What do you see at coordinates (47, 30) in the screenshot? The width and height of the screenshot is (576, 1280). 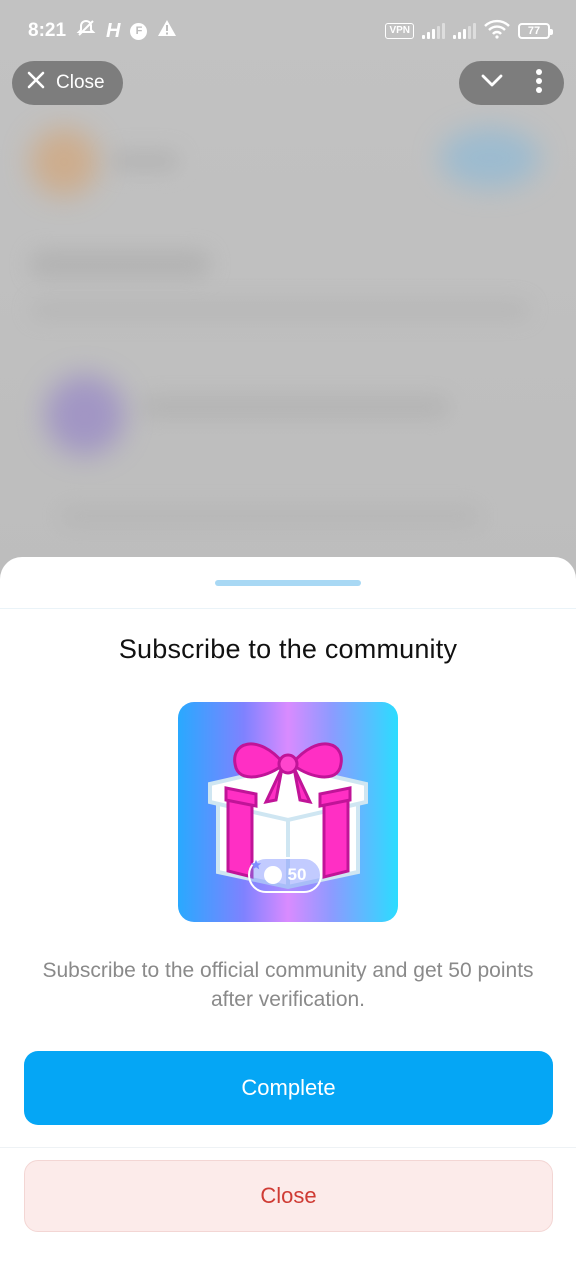 I see `status-time: 8:21` at bounding box center [47, 30].